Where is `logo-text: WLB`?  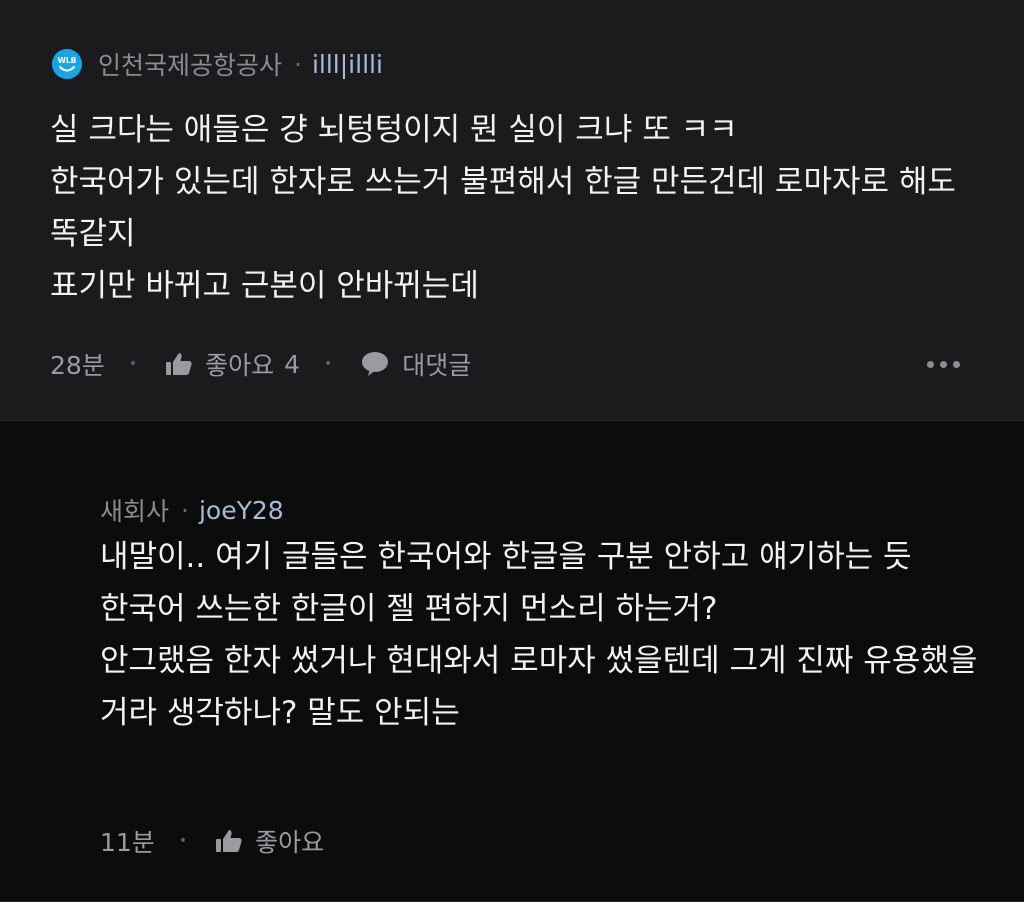 logo-text: WLB is located at coordinates (67, 60).